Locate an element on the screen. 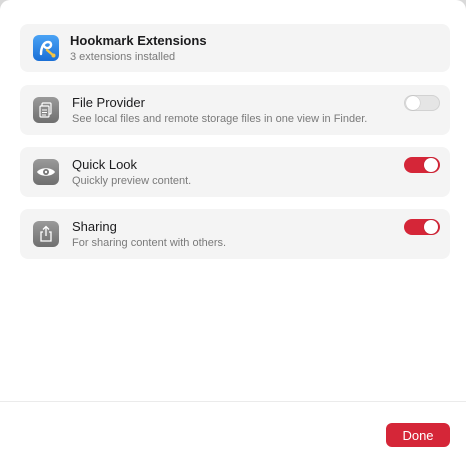 The image size is (466, 453). share-icon is located at coordinates (46, 234).